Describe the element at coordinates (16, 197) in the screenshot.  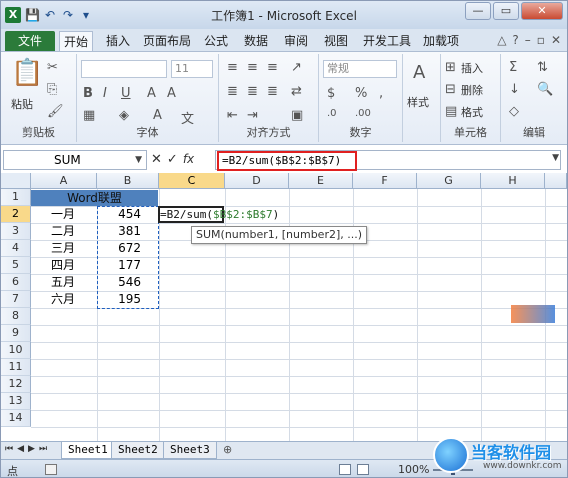
I see `row-header: 1` at that location.